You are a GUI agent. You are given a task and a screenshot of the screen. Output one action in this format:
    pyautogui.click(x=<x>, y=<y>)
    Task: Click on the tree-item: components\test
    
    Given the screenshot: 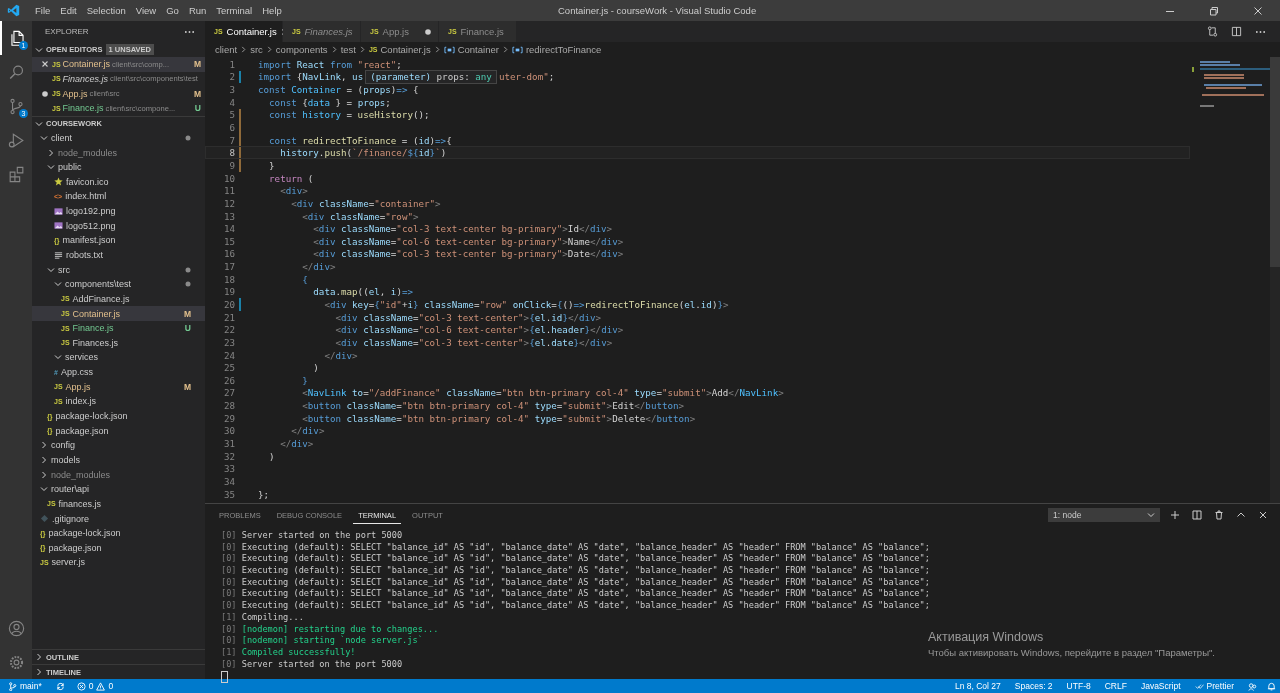 What is the action you would take?
    pyautogui.click(x=118, y=284)
    